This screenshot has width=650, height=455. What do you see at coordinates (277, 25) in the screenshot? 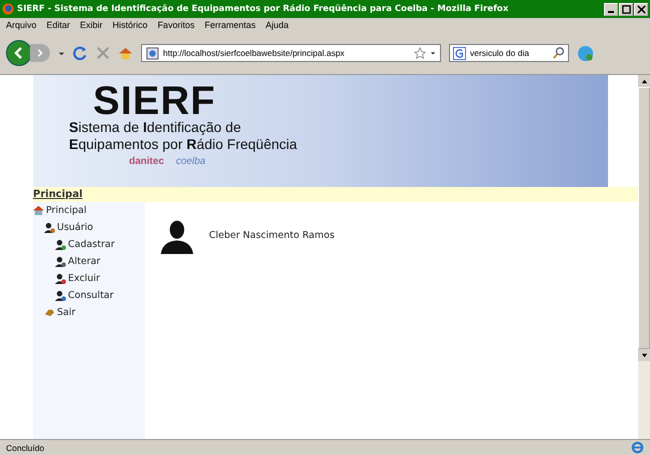
I see `menu-item: Ajuda` at bounding box center [277, 25].